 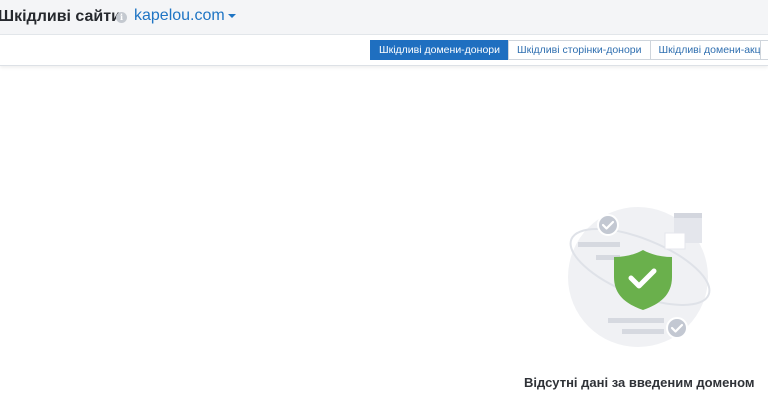 I want to click on page-header: Шкідливі сайти i kapelou.com, so click(x=384, y=17).